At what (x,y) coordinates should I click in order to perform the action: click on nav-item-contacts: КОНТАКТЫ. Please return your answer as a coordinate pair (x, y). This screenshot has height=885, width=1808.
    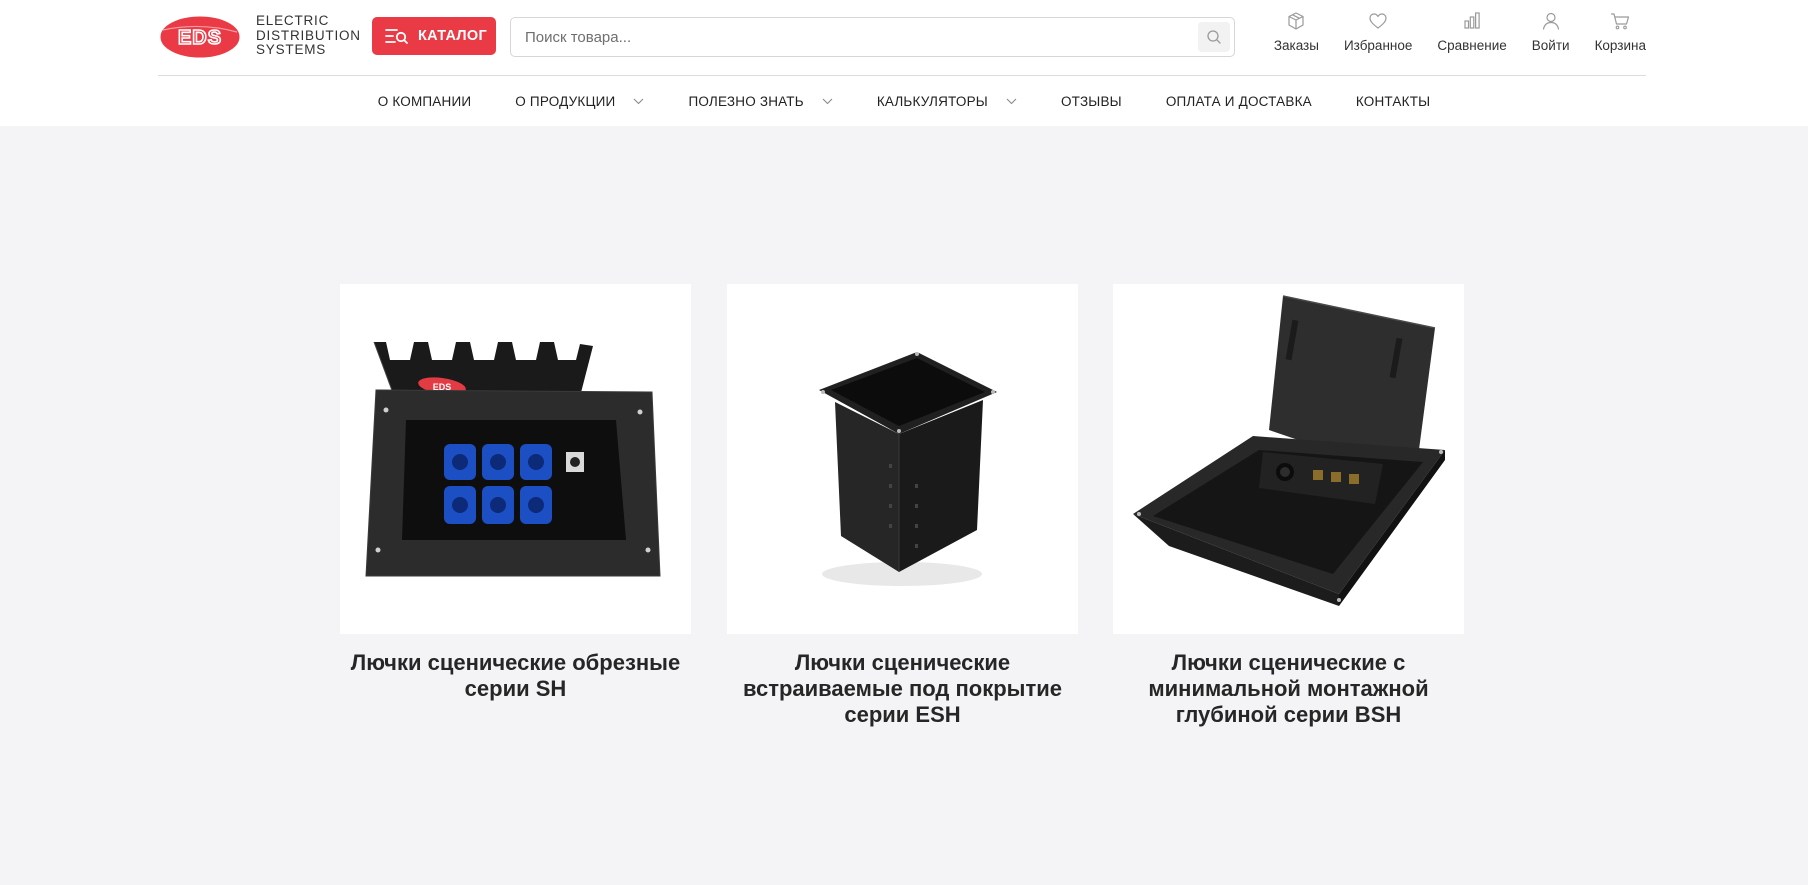
    Looking at the image, I should click on (1393, 101).